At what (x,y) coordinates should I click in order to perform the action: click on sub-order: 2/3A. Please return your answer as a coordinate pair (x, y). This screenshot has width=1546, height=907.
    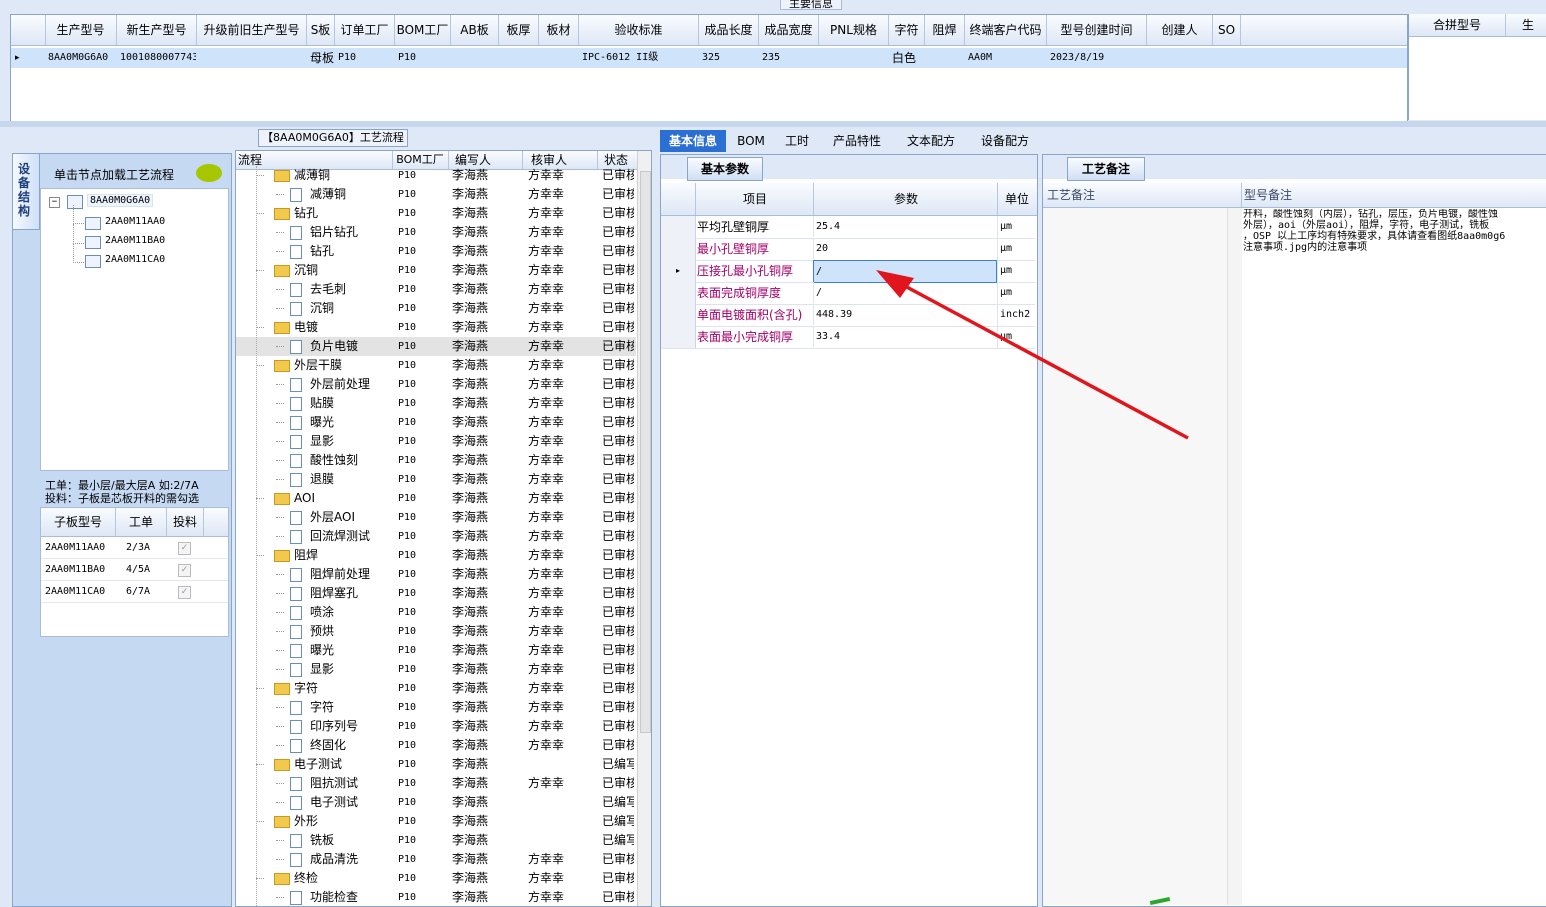
    Looking at the image, I should click on (138, 547).